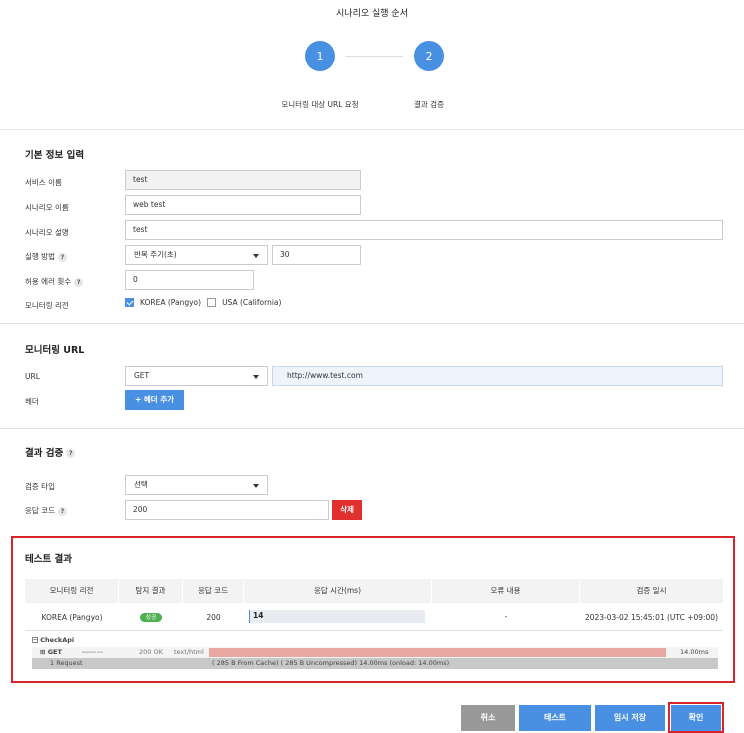 The height and width of the screenshot is (733, 744). I want to click on region-usa-checkbox, so click(212, 302).